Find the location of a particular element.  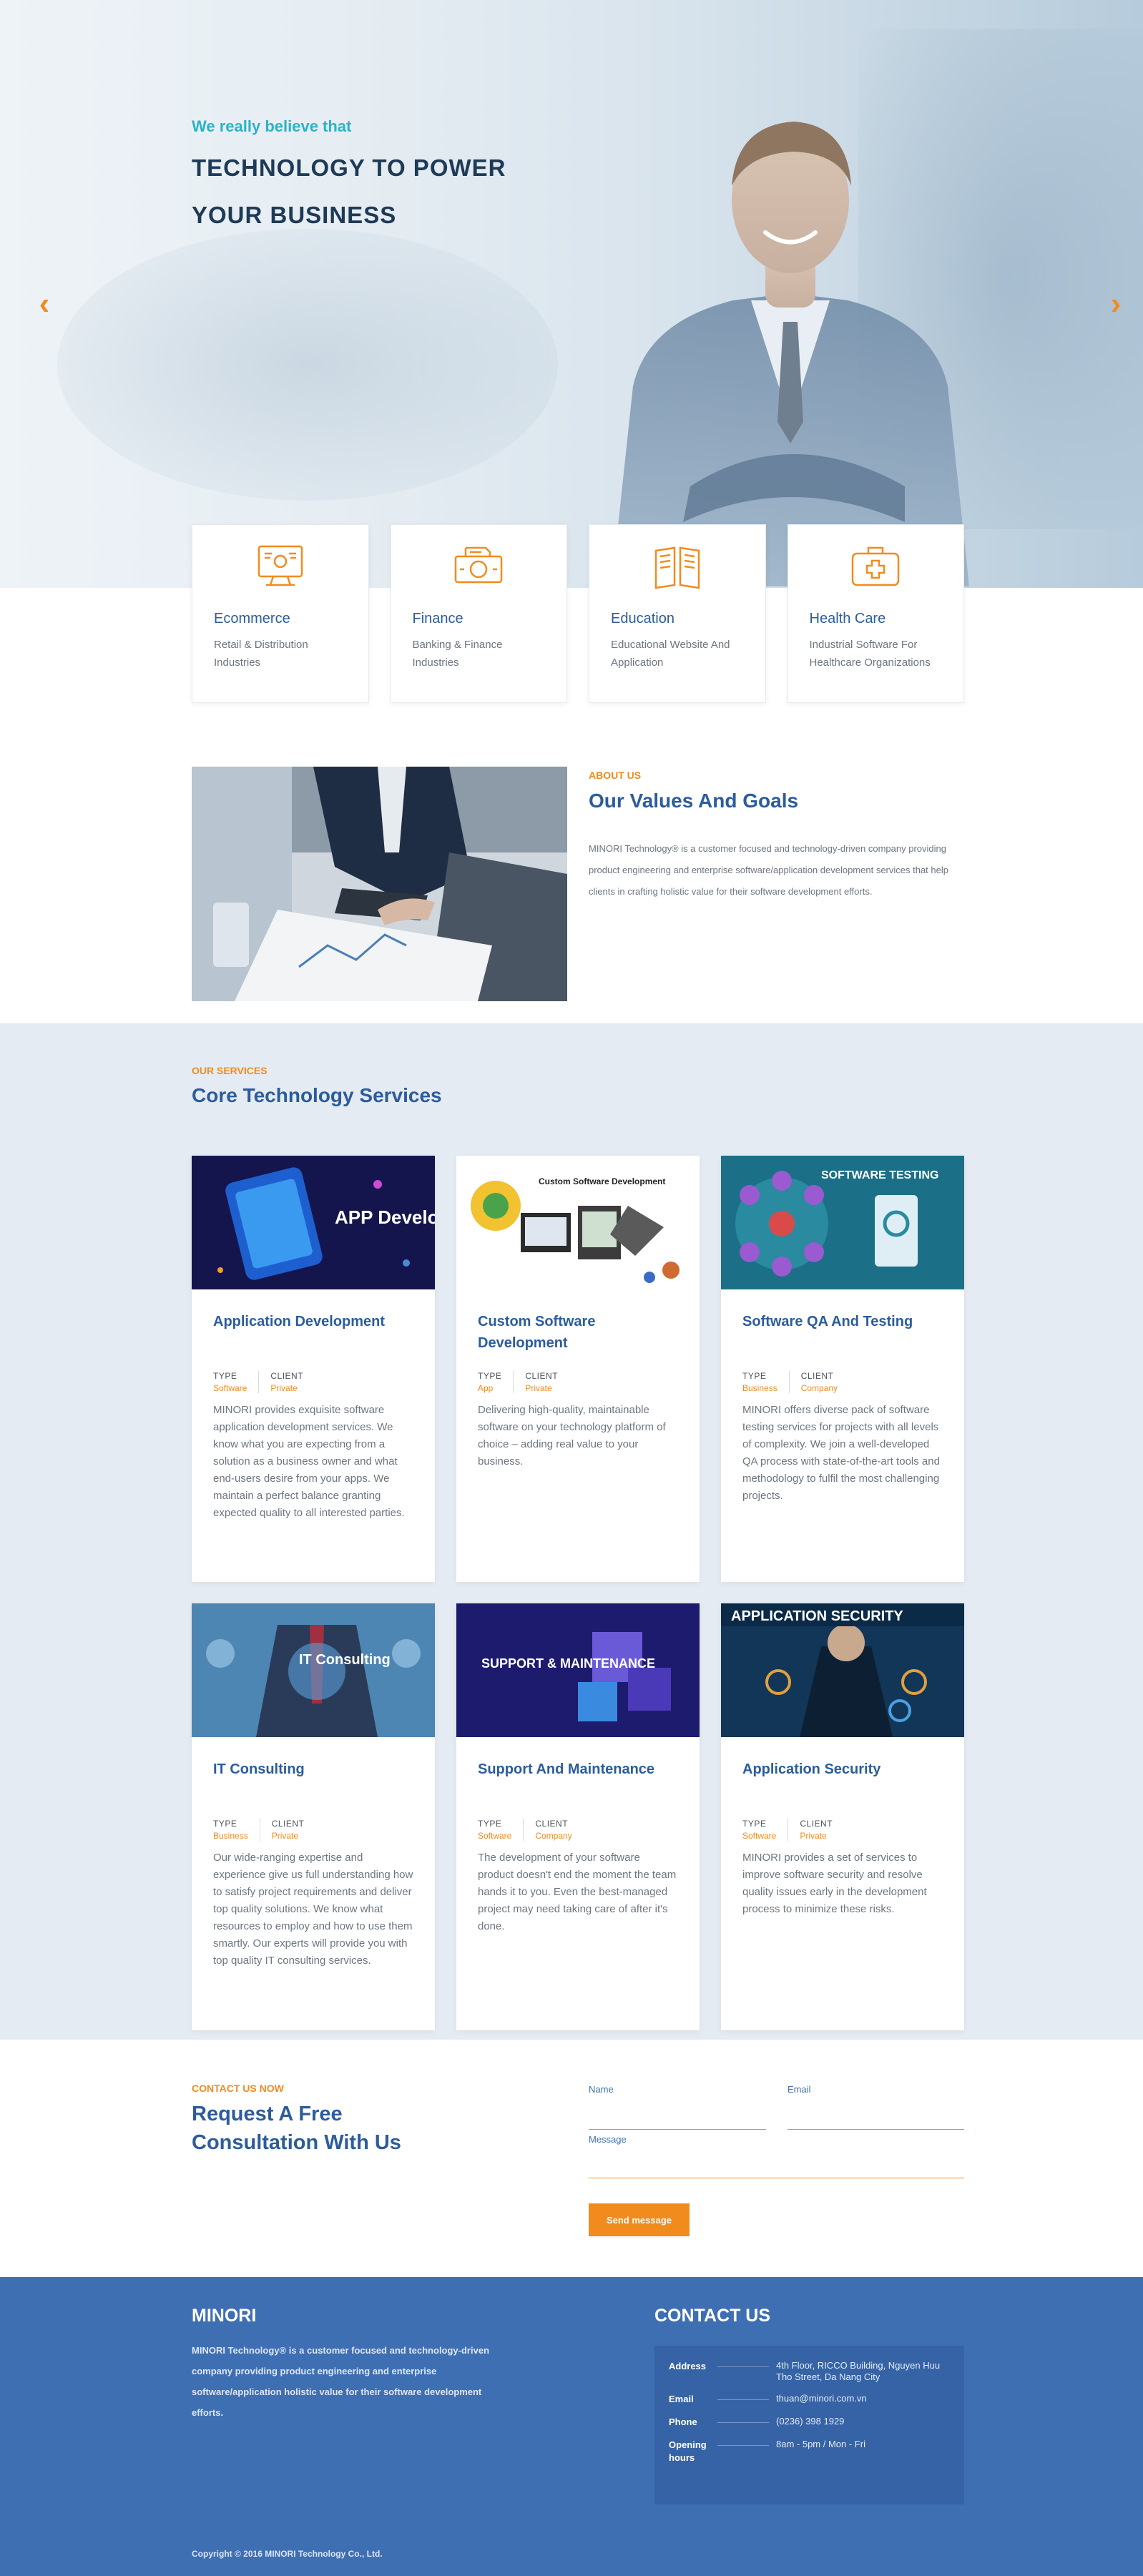

industry-desc: Banking & Finance Industries is located at coordinates (458, 654).